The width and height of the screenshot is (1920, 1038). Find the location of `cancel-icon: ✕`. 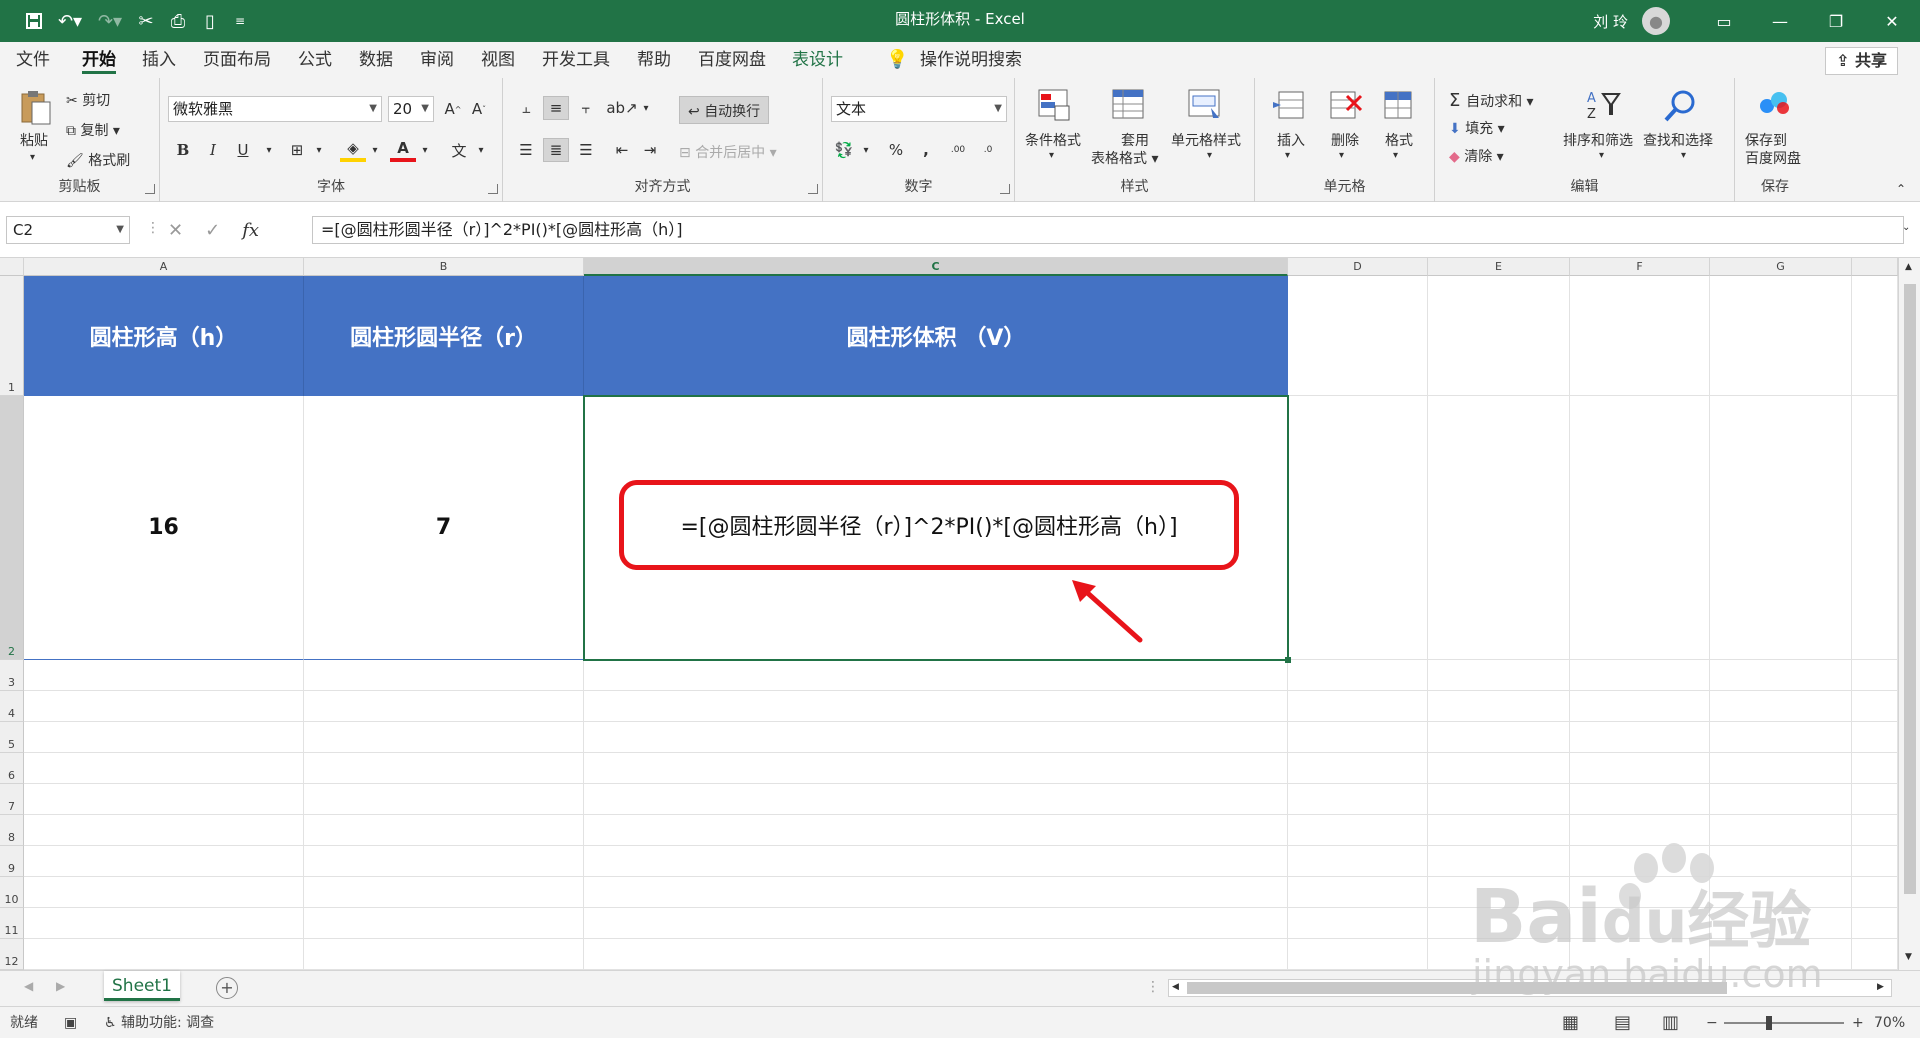

cancel-icon: ✕ is located at coordinates (175, 230).